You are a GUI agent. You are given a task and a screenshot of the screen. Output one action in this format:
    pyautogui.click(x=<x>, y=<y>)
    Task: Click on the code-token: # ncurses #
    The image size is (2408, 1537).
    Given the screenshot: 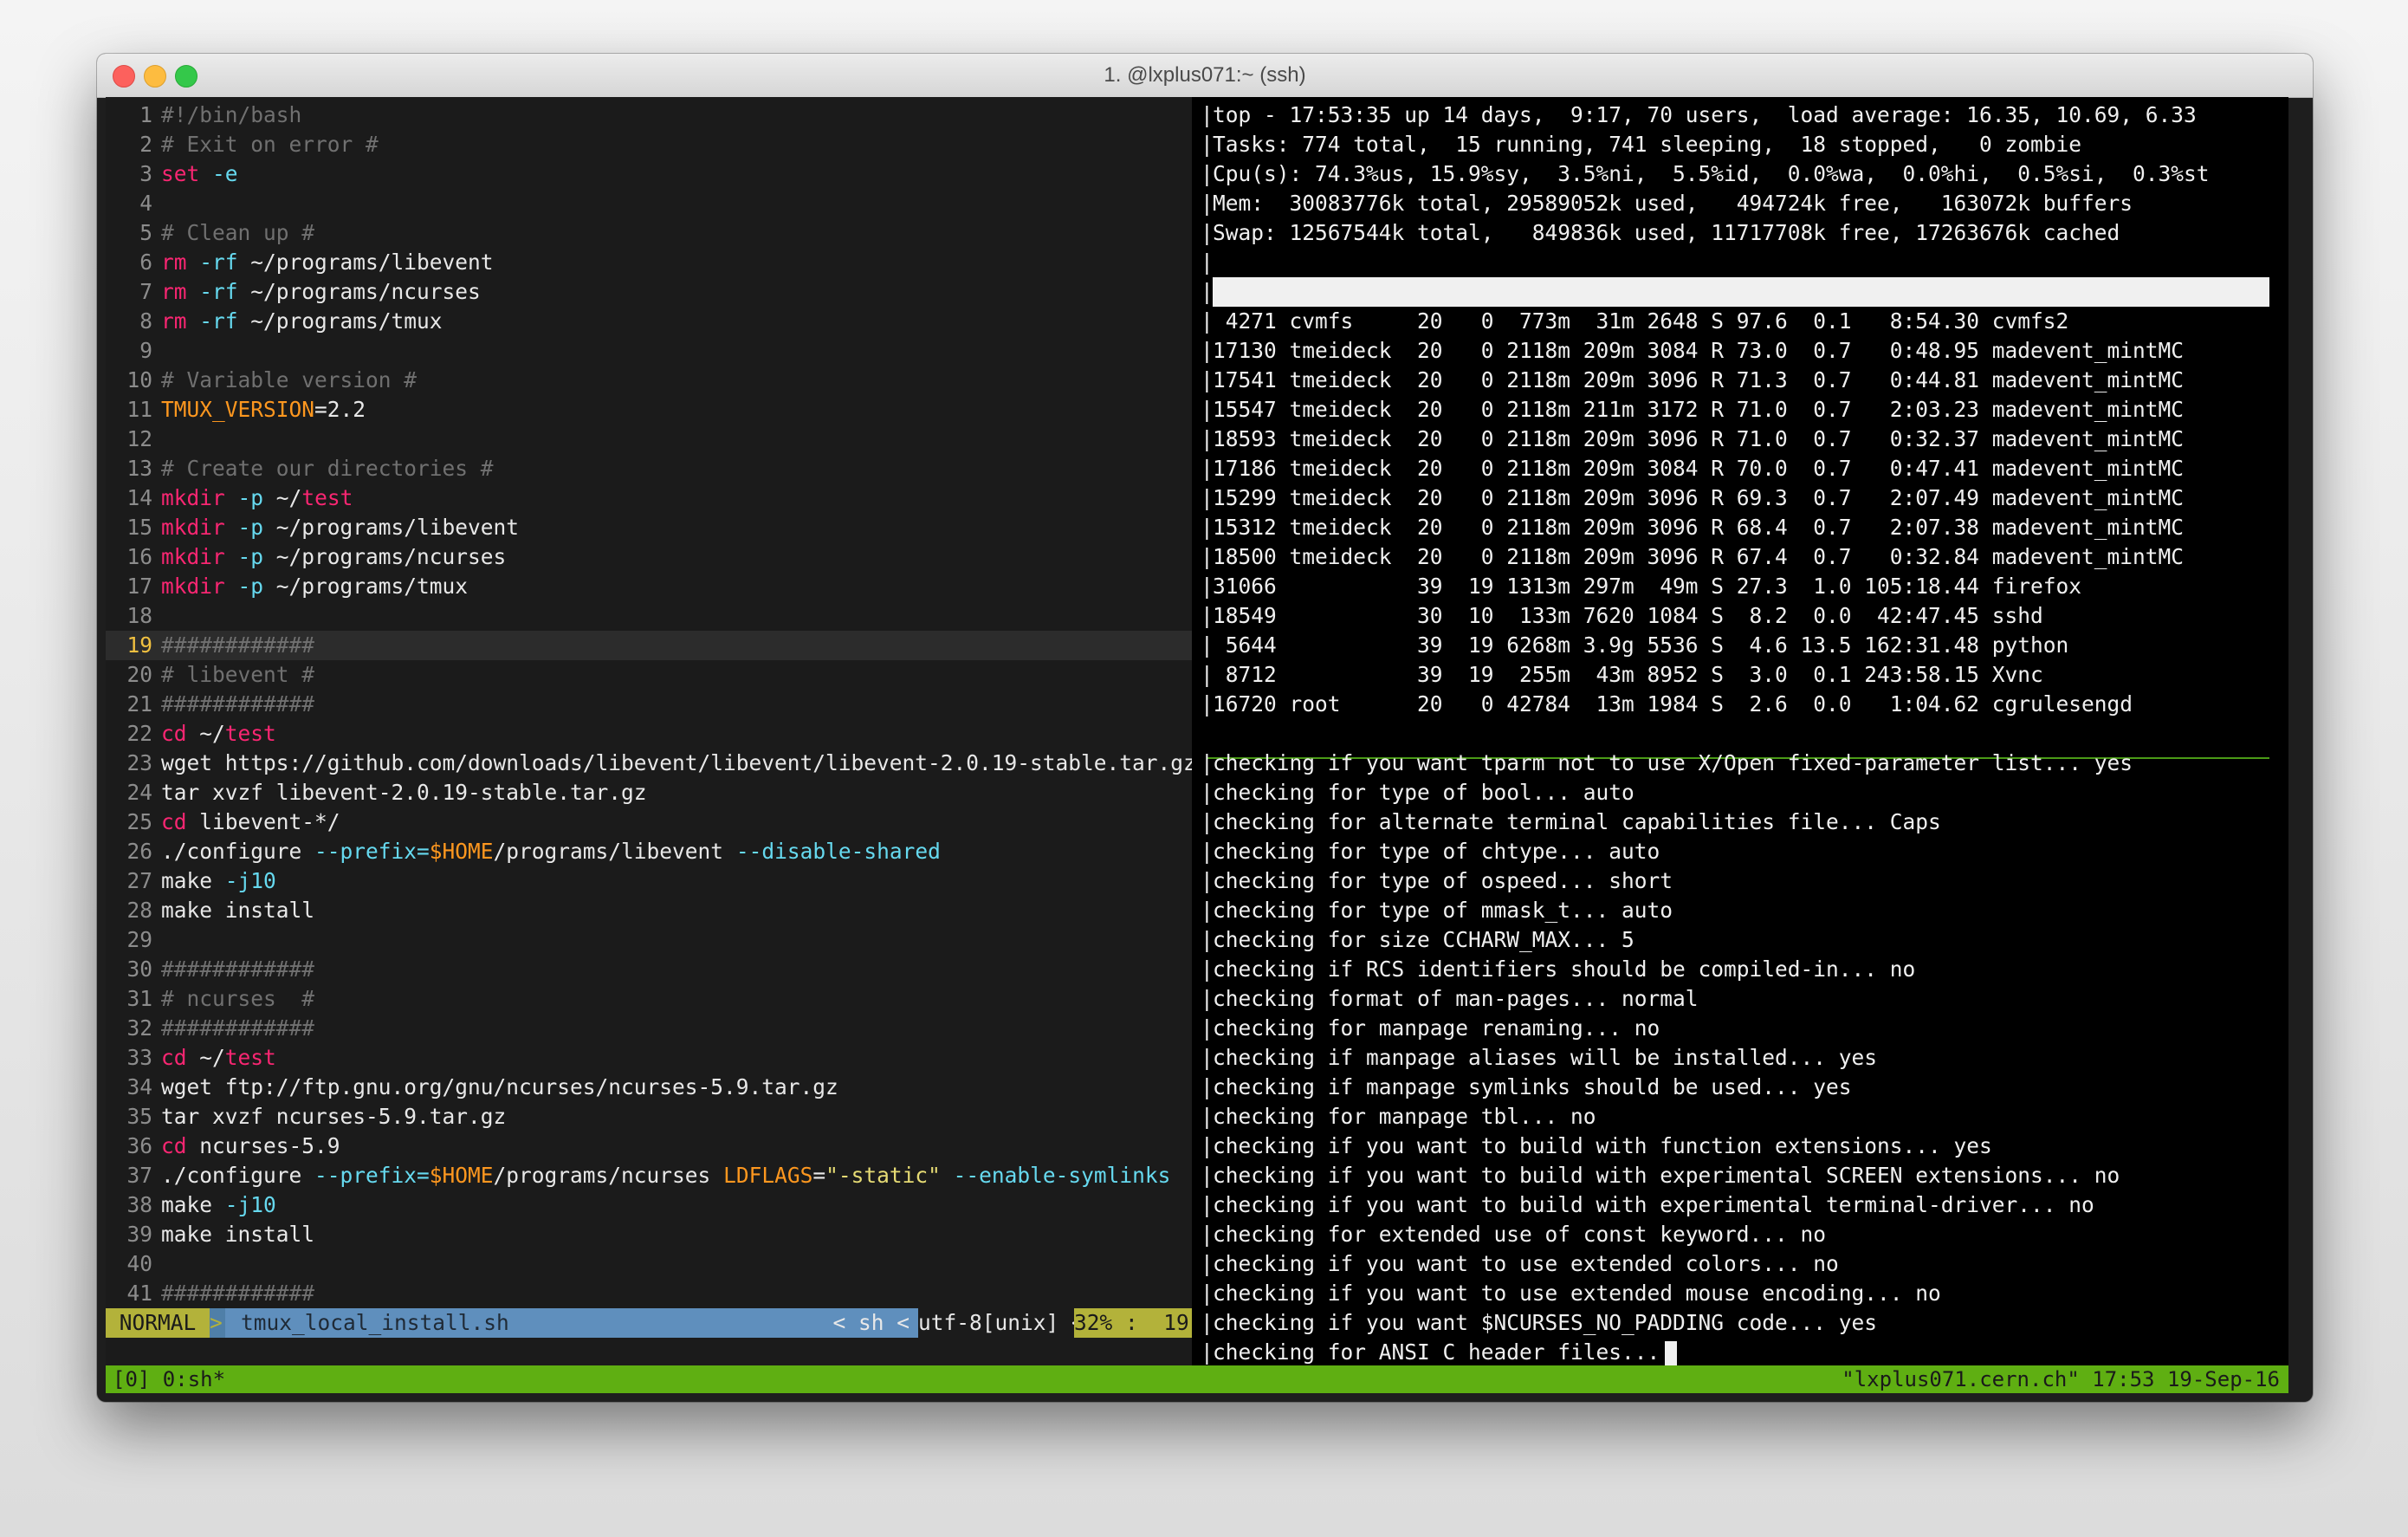 What is the action you would take?
    pyautogui.click(x=238, y=998)
    